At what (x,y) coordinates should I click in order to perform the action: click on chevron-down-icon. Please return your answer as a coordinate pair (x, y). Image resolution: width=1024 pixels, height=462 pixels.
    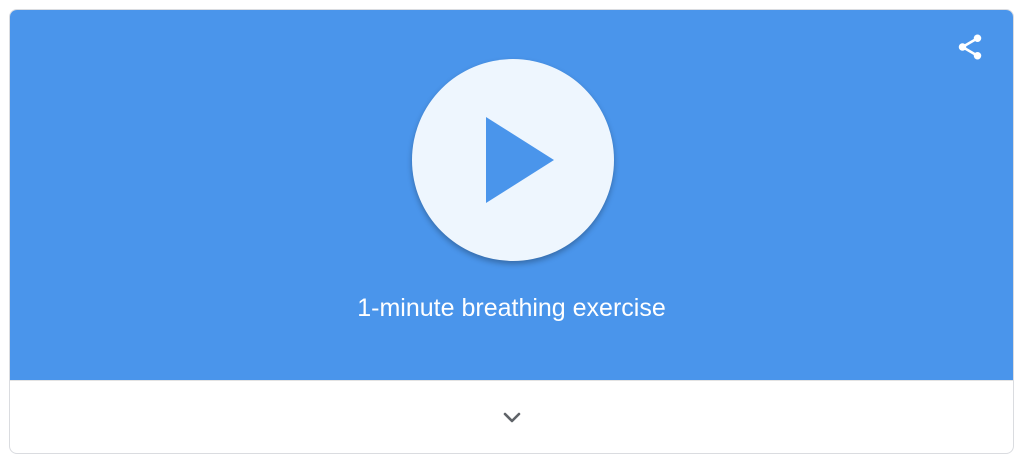
    Looking at the image, I should click on (511, 417).